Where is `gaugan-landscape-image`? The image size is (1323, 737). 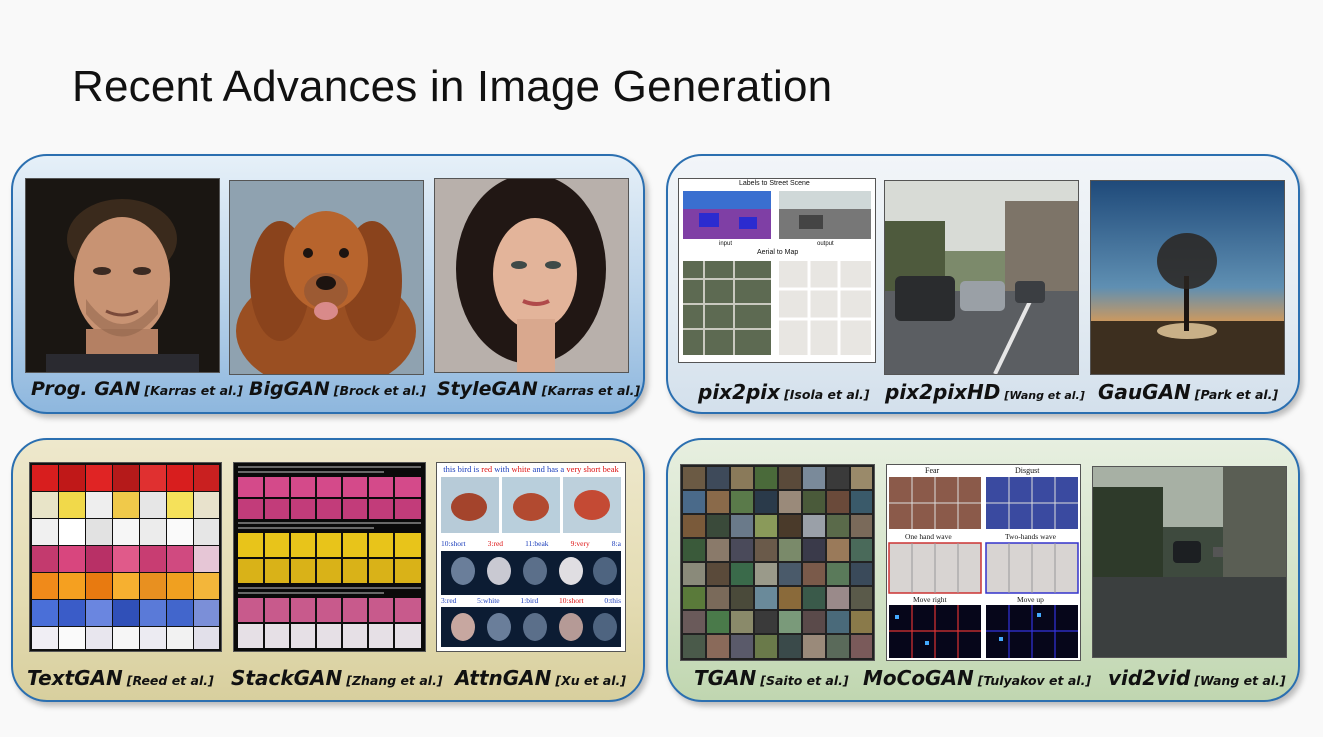 gaugan-landscape-image is located at coordinates (1187, 277).